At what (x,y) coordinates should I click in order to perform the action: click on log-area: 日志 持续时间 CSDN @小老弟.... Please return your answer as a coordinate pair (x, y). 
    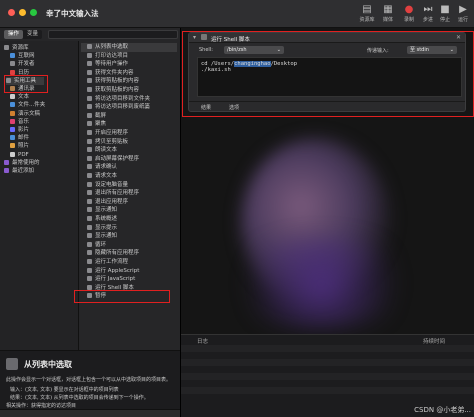
    Looking at the image, I should click on (327, 375).